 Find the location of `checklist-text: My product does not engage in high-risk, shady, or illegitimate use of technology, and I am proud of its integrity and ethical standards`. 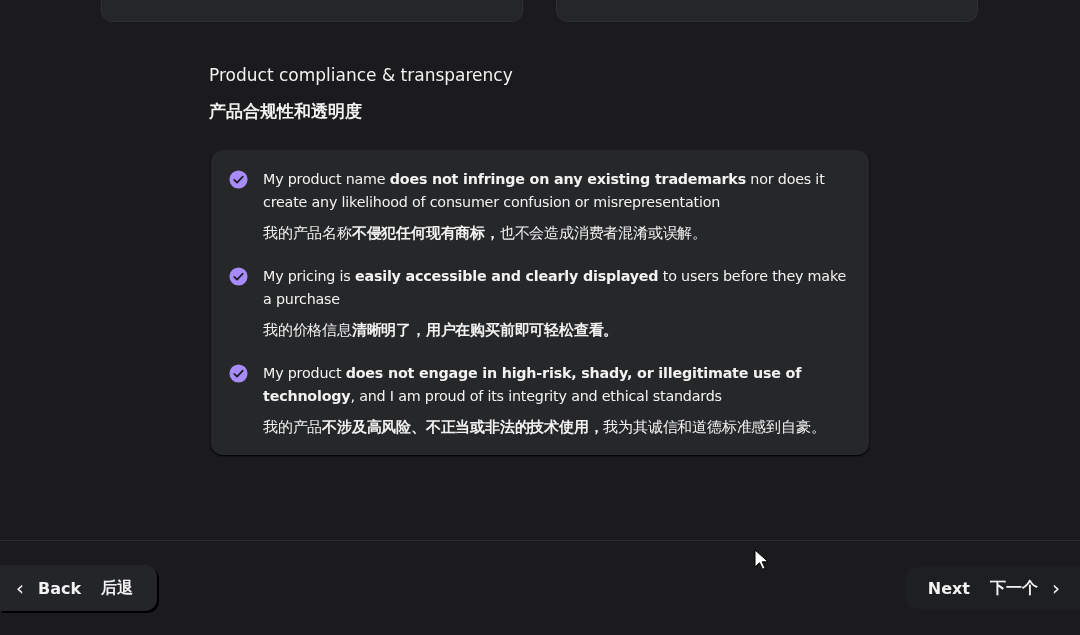

checklist-text: My product does not engage in high-risk, shady, or illegitimate use of technology, and I am proud of its integrity and ethical standards is located at coordinates (533, 385).